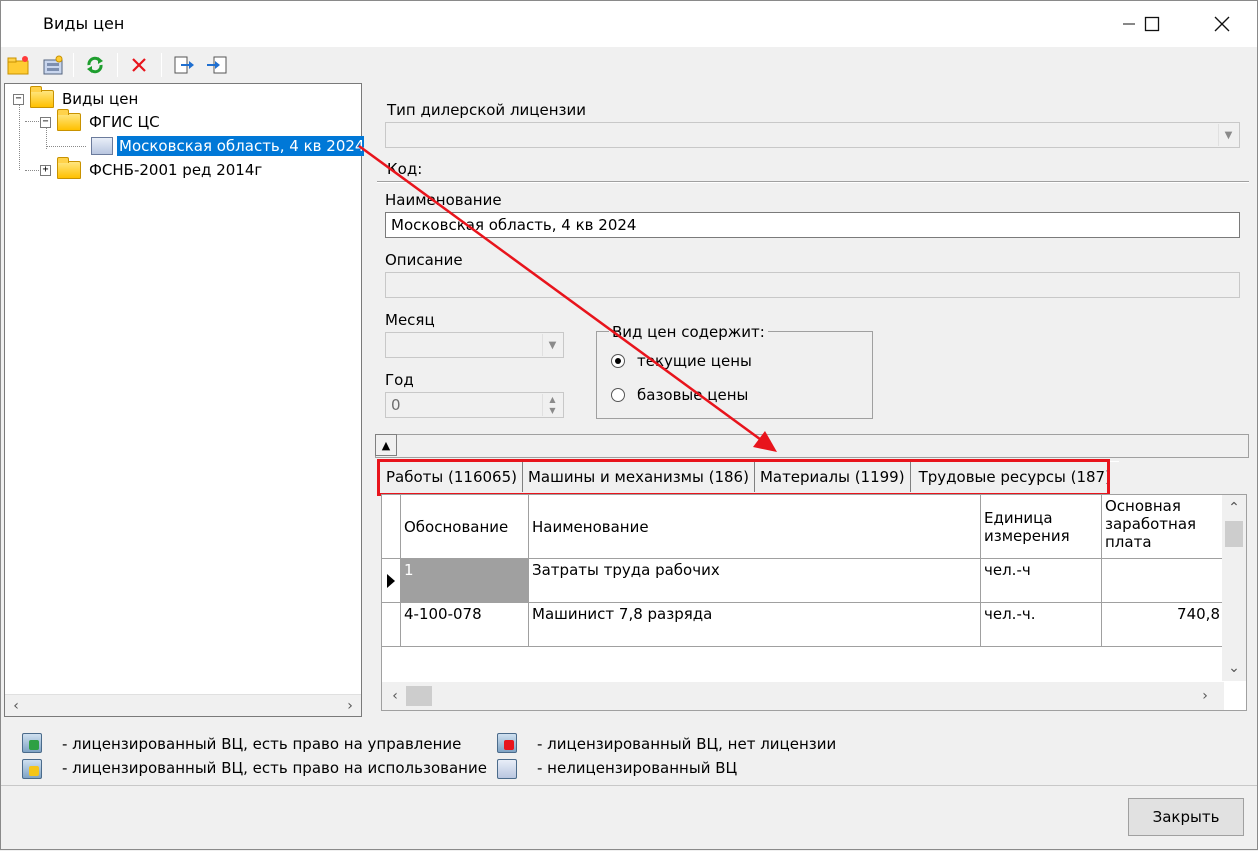  I want to click on column-header-name: Наименование, so click(755, 527).